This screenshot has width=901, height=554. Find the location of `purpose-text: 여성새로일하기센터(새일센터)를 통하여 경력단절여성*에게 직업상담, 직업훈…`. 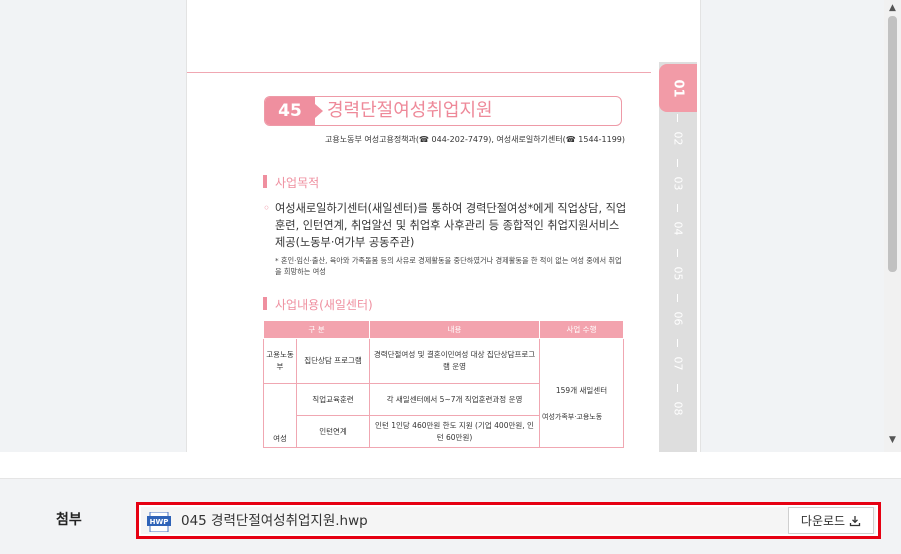

purpose-text: 여성새로일하기센터(새일센터)를 통하여 경력단절여성*에게 직업상담, 직업훈… is located at coordinates (445, 225).